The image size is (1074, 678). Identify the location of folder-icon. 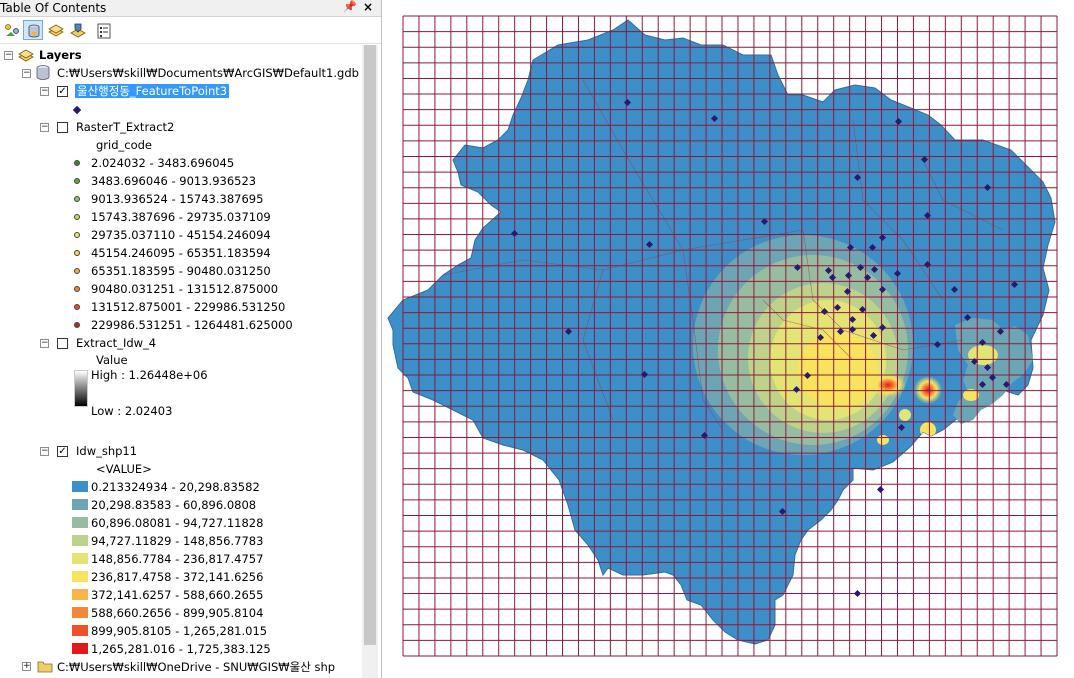
(45, 667).